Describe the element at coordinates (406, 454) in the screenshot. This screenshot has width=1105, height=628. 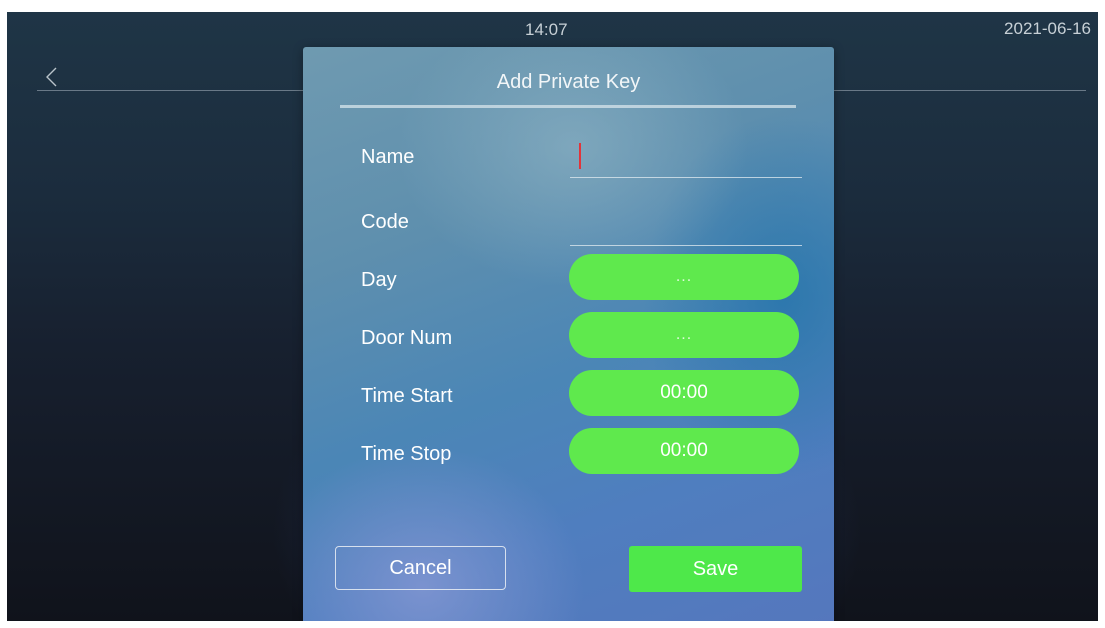
I see `time-stop-label: Time Stop` at that location.